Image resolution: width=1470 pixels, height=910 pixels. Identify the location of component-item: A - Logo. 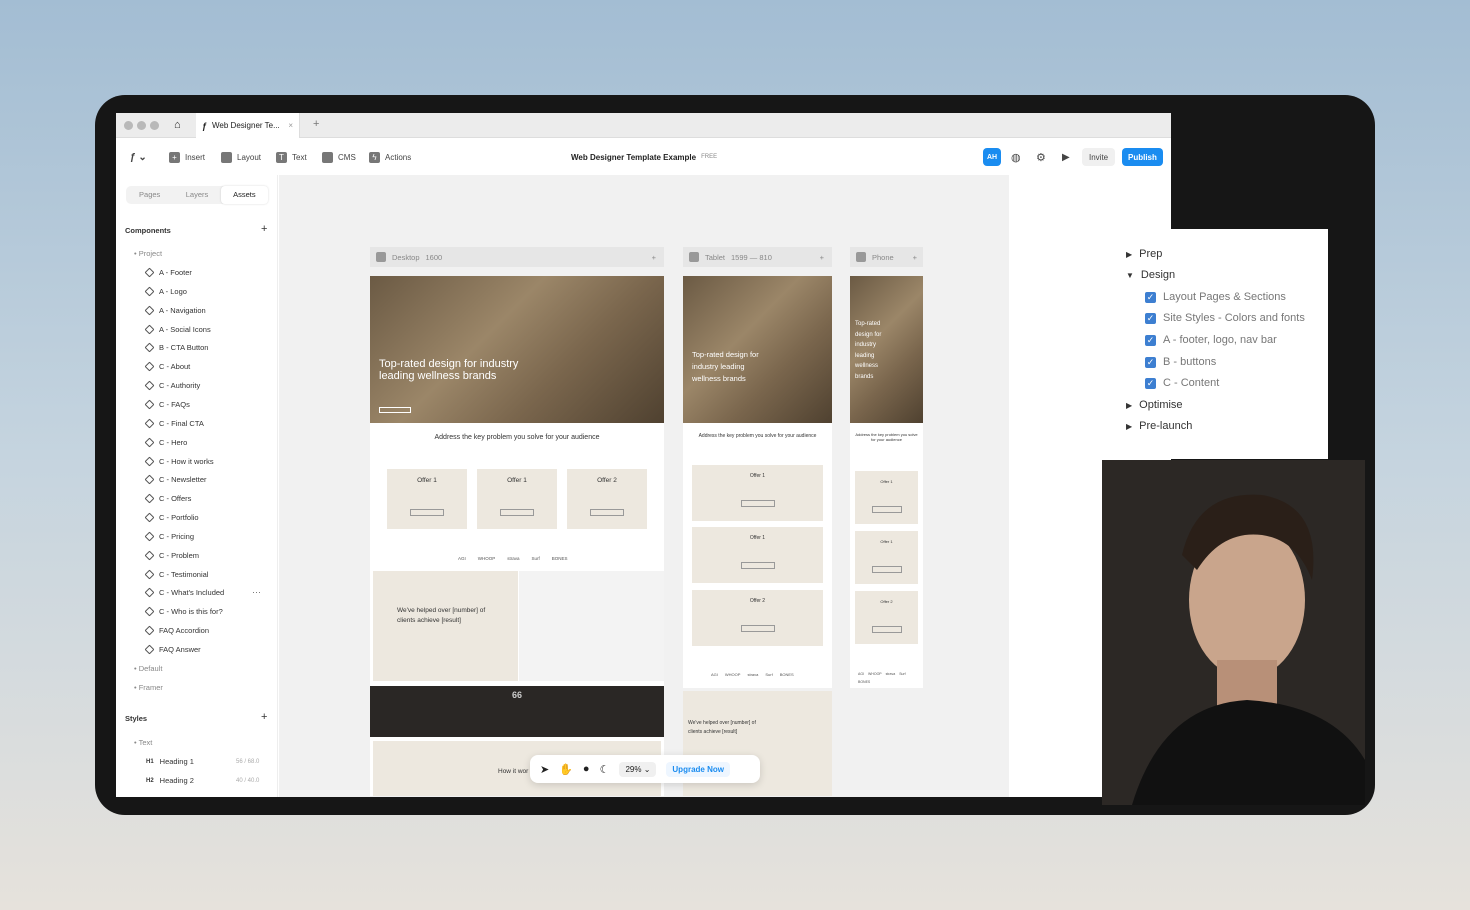
(165, 291).